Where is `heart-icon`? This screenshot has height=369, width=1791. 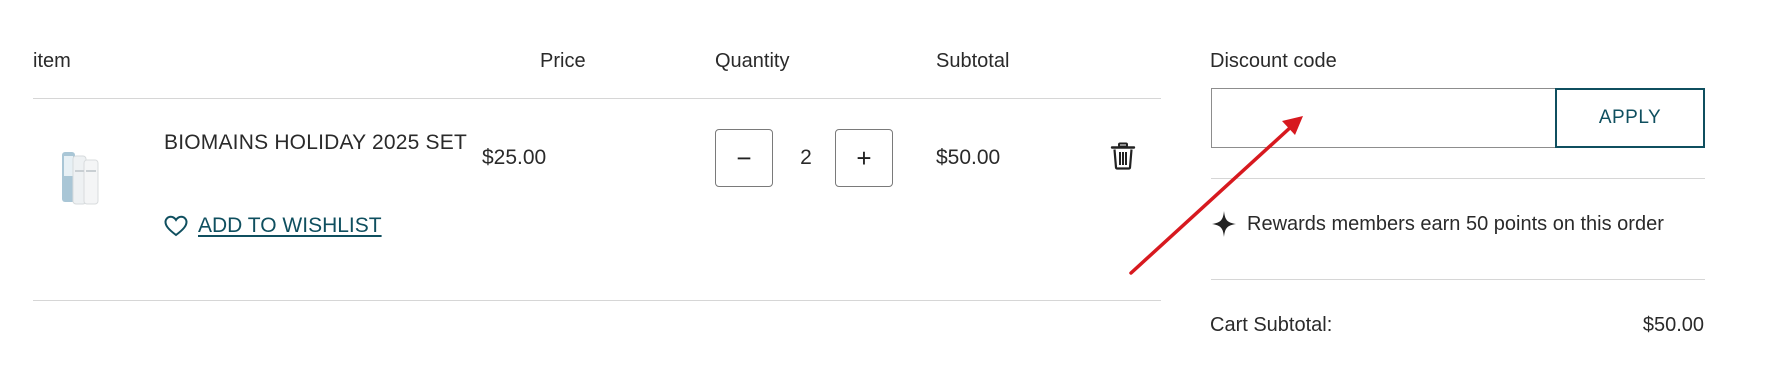
heart-icon is located at coordinates (176, 226).